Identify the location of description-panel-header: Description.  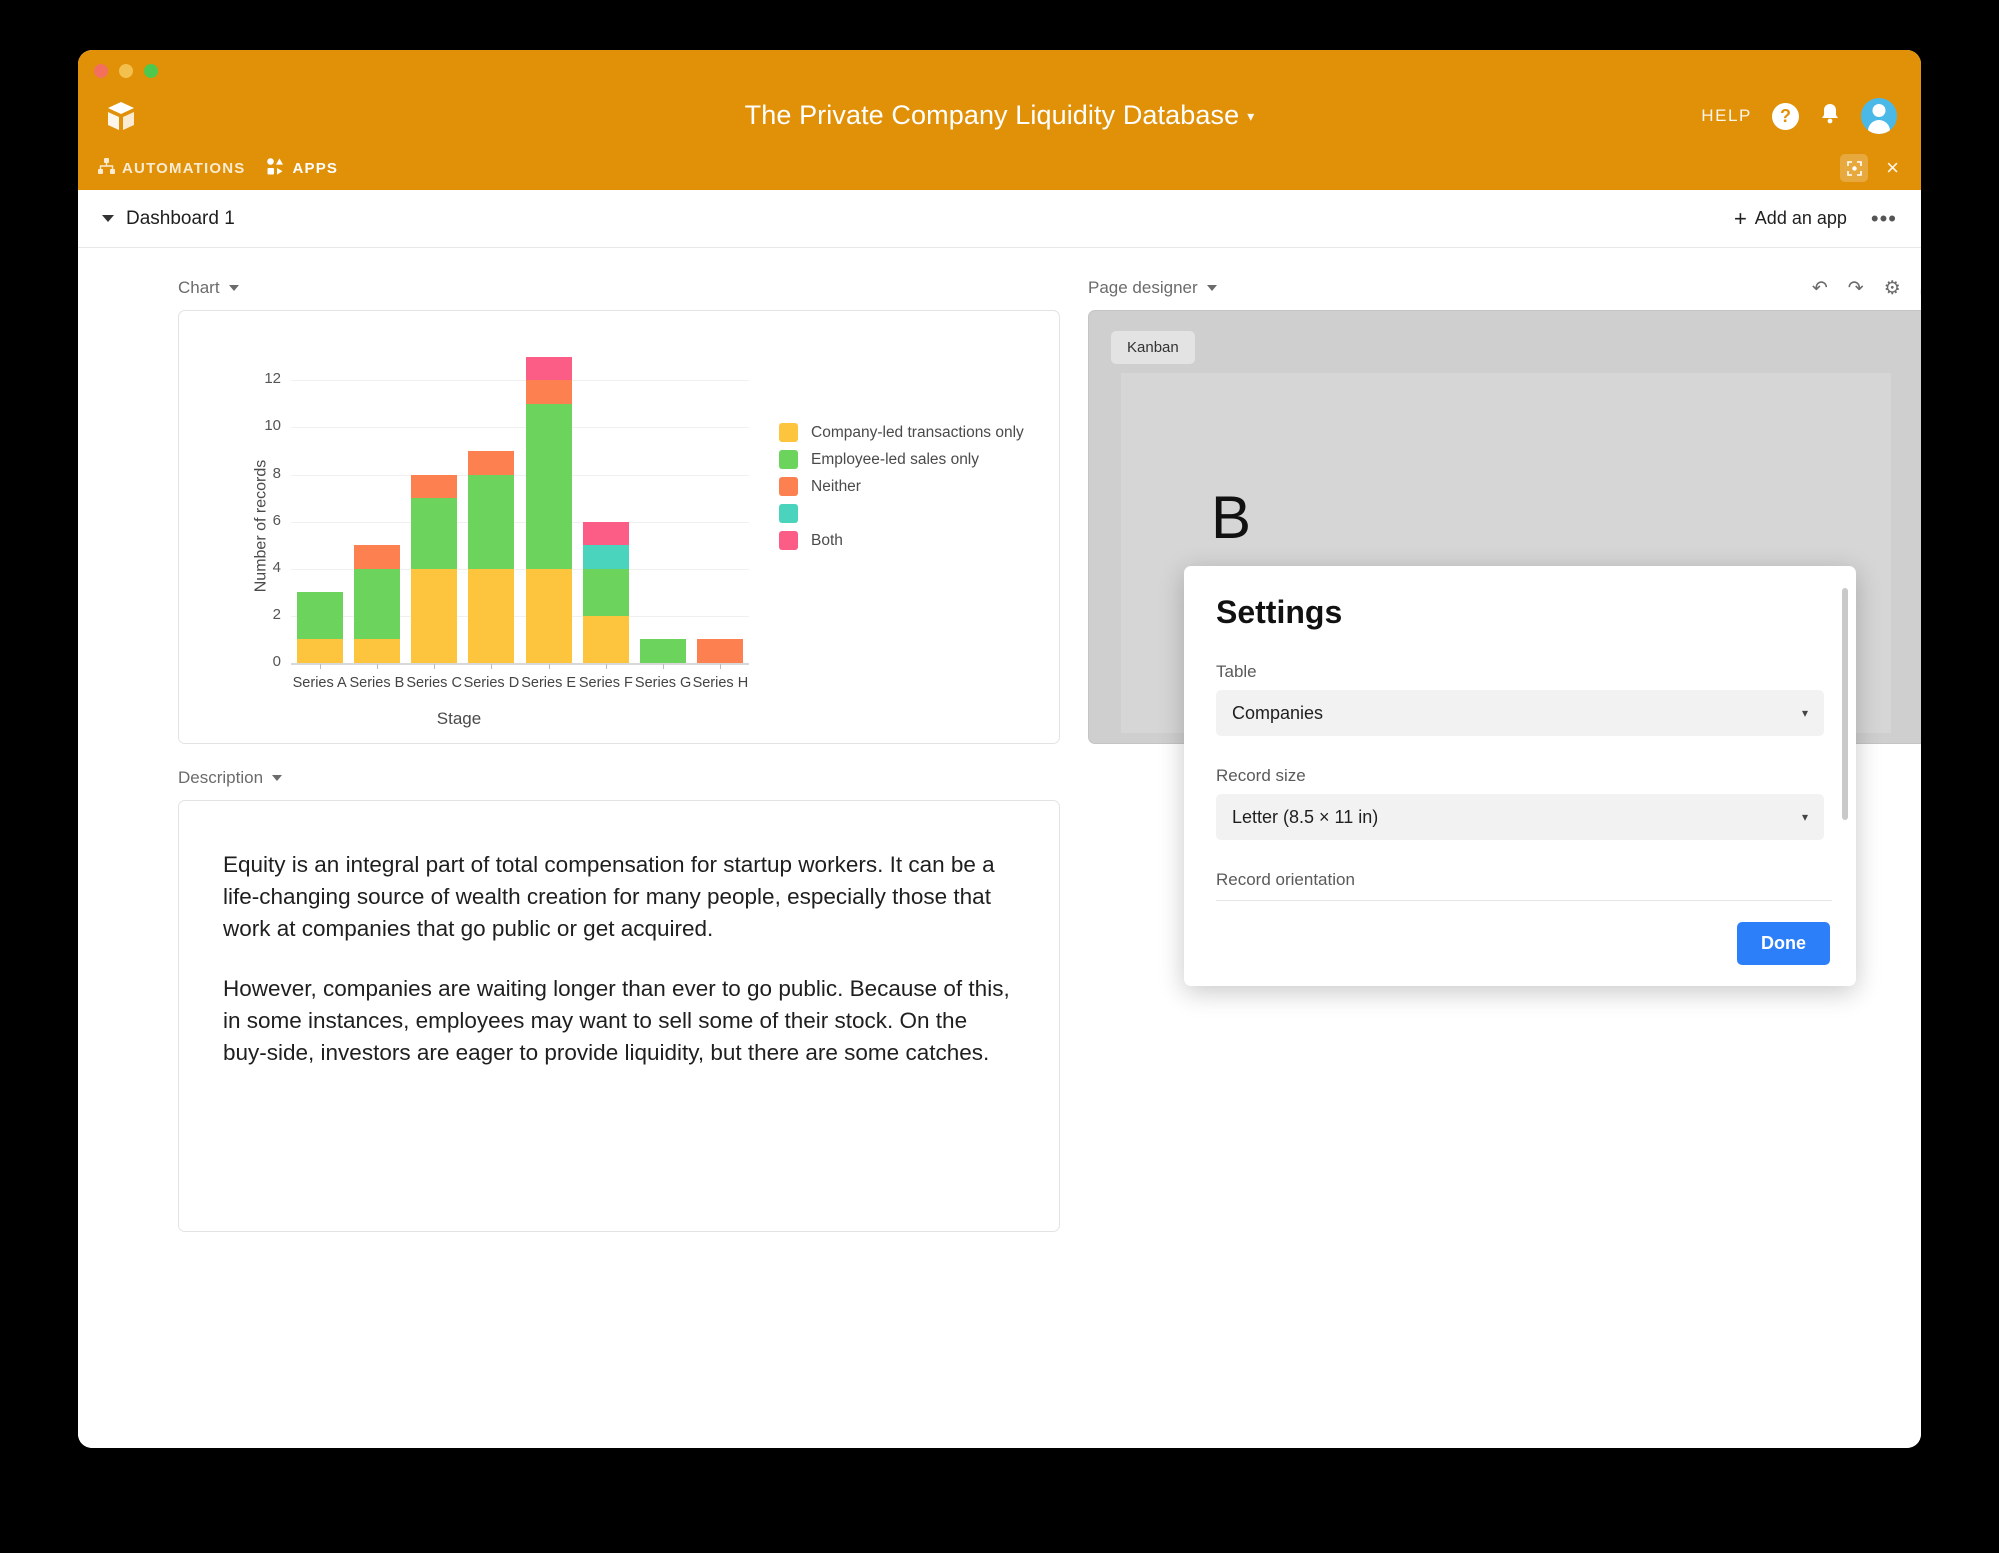
(619, 778).